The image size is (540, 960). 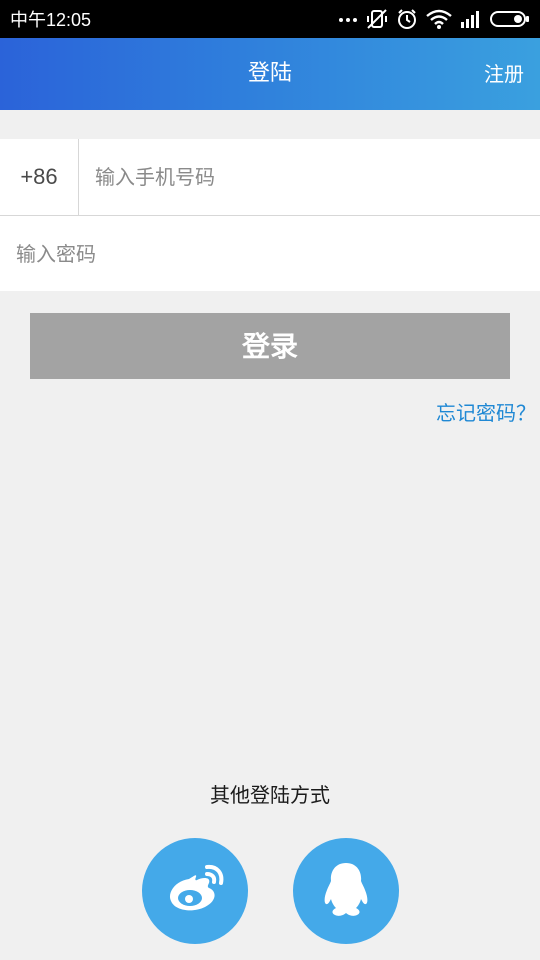 I want to click on weibo-icon, so click(x=195, y=891).